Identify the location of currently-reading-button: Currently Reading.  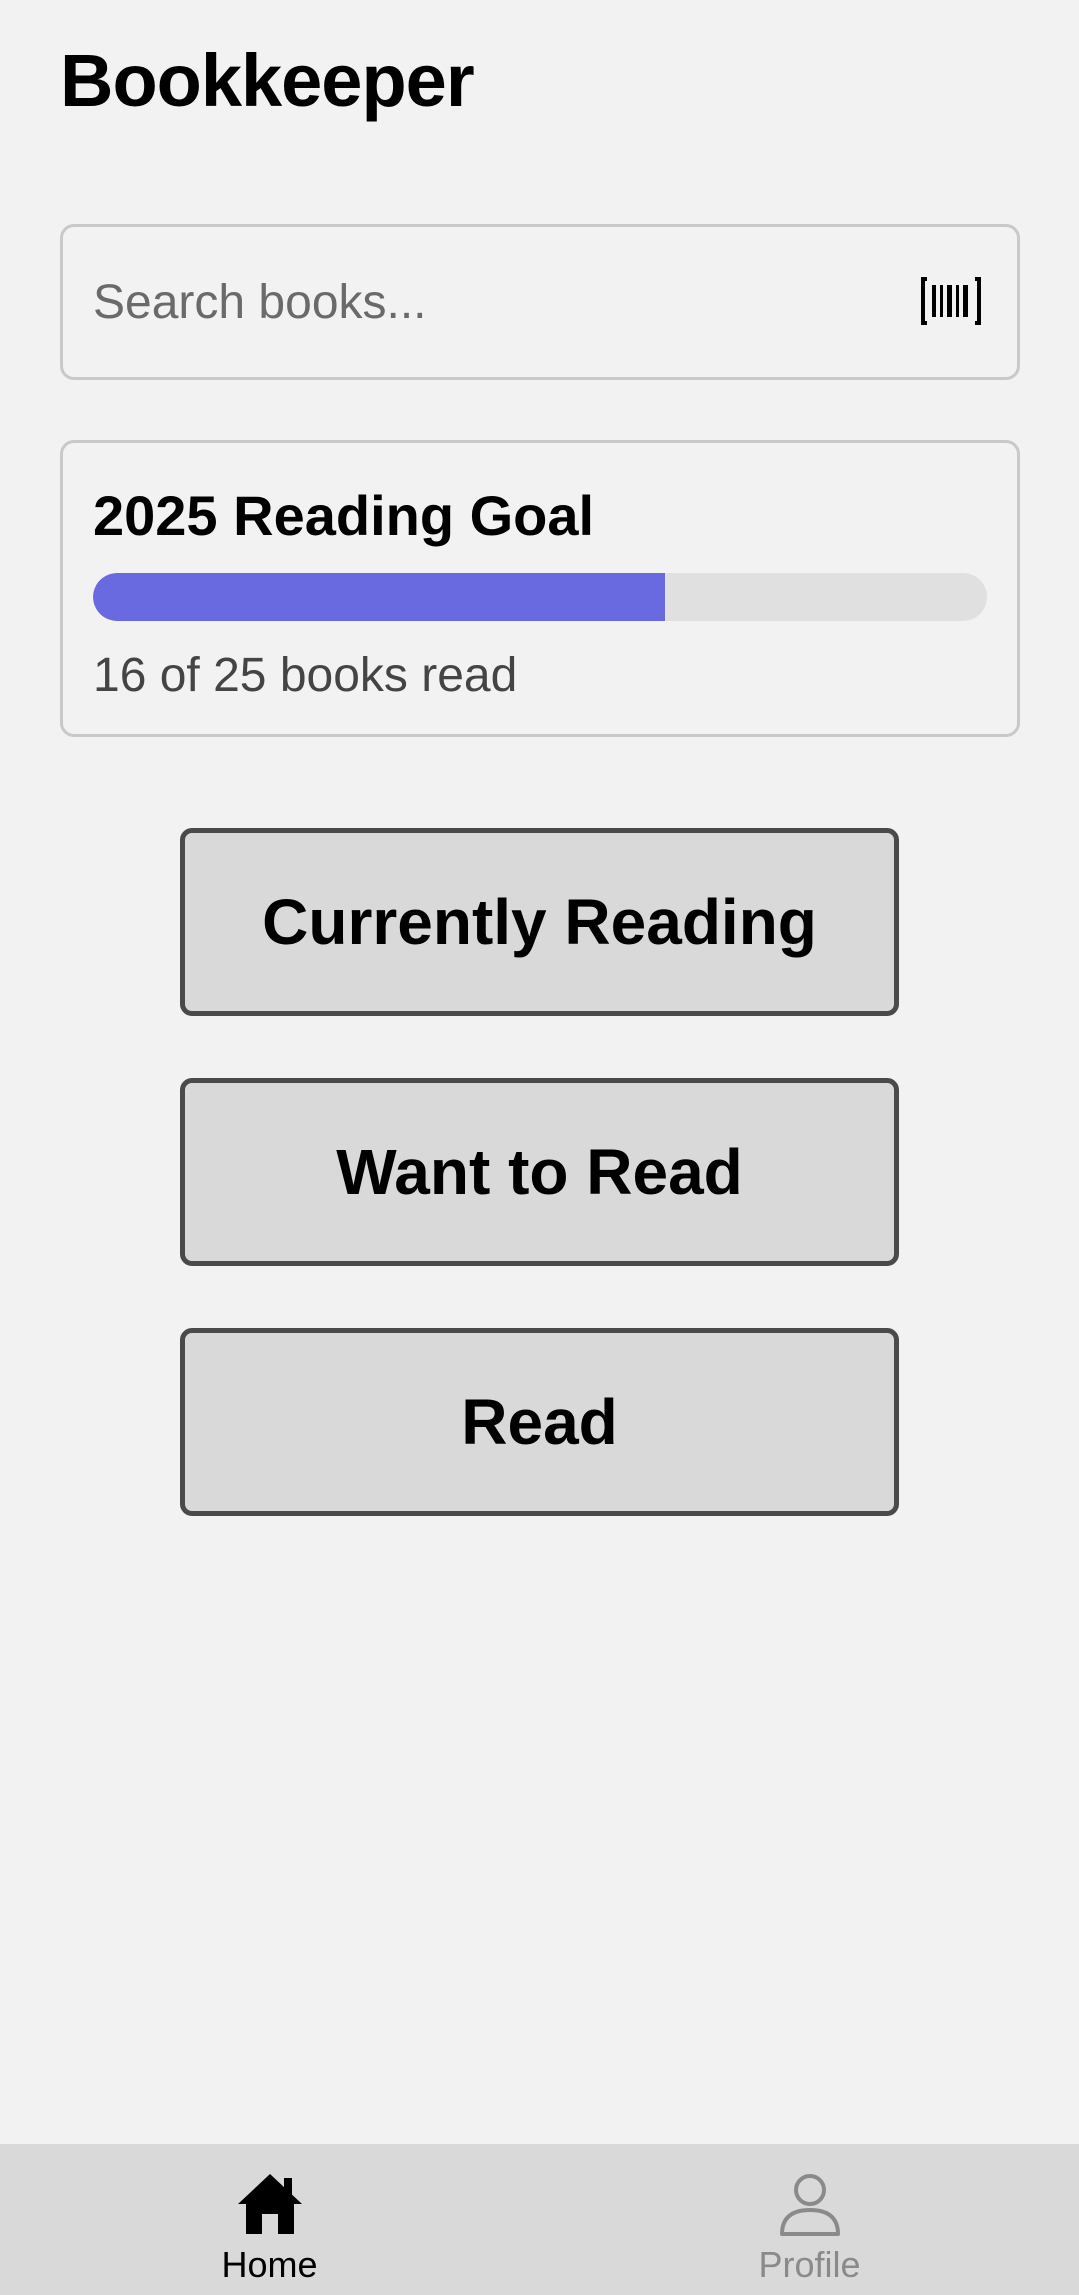
(539, 922).